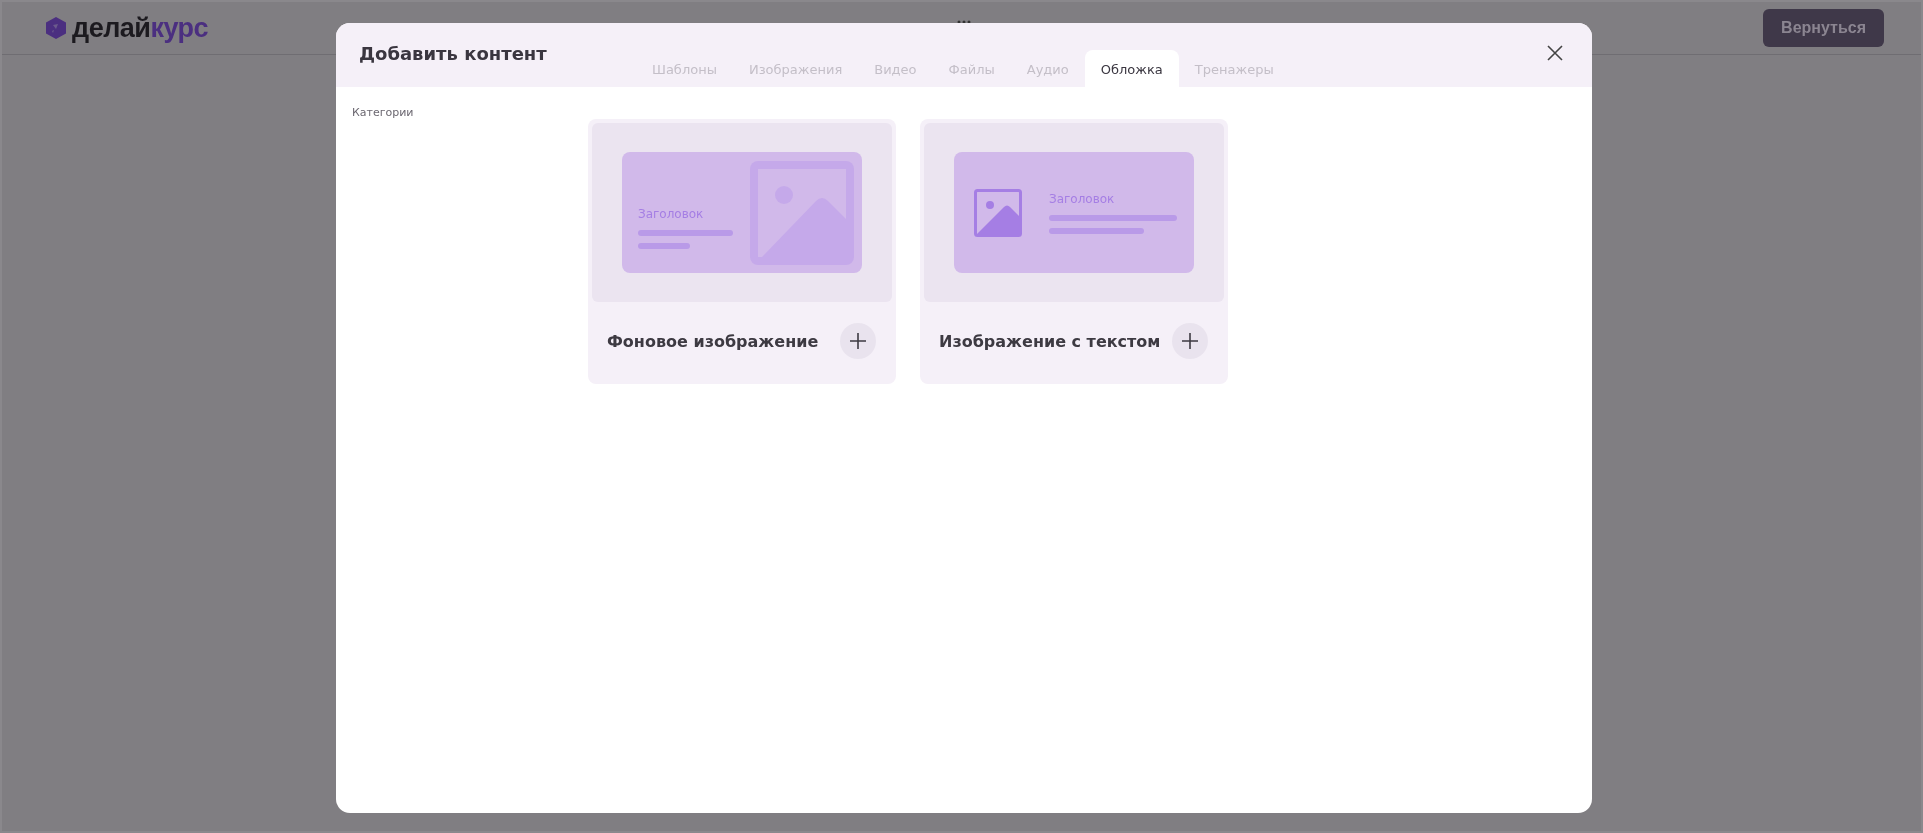  Describe the element at coordinates (998, 212) in the screenshot. I see `image-icon` at that location.